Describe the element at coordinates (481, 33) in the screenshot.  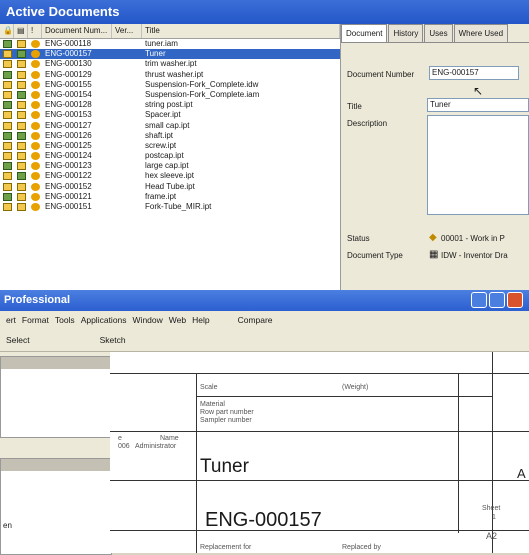
I see `tab-where-used: Where Used` at that location.